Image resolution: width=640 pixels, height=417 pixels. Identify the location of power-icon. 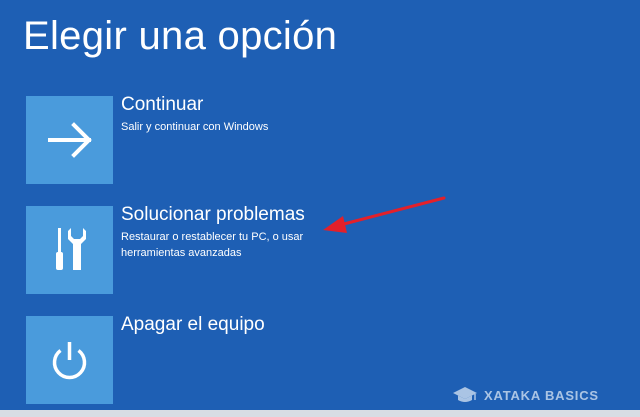
(69, 361).